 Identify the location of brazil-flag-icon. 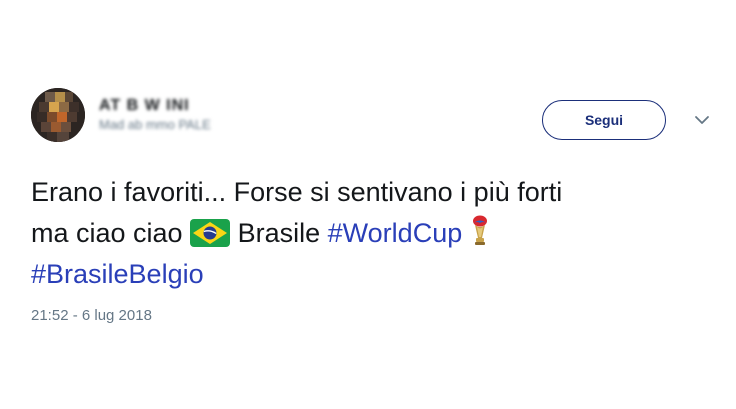
(210, 238).